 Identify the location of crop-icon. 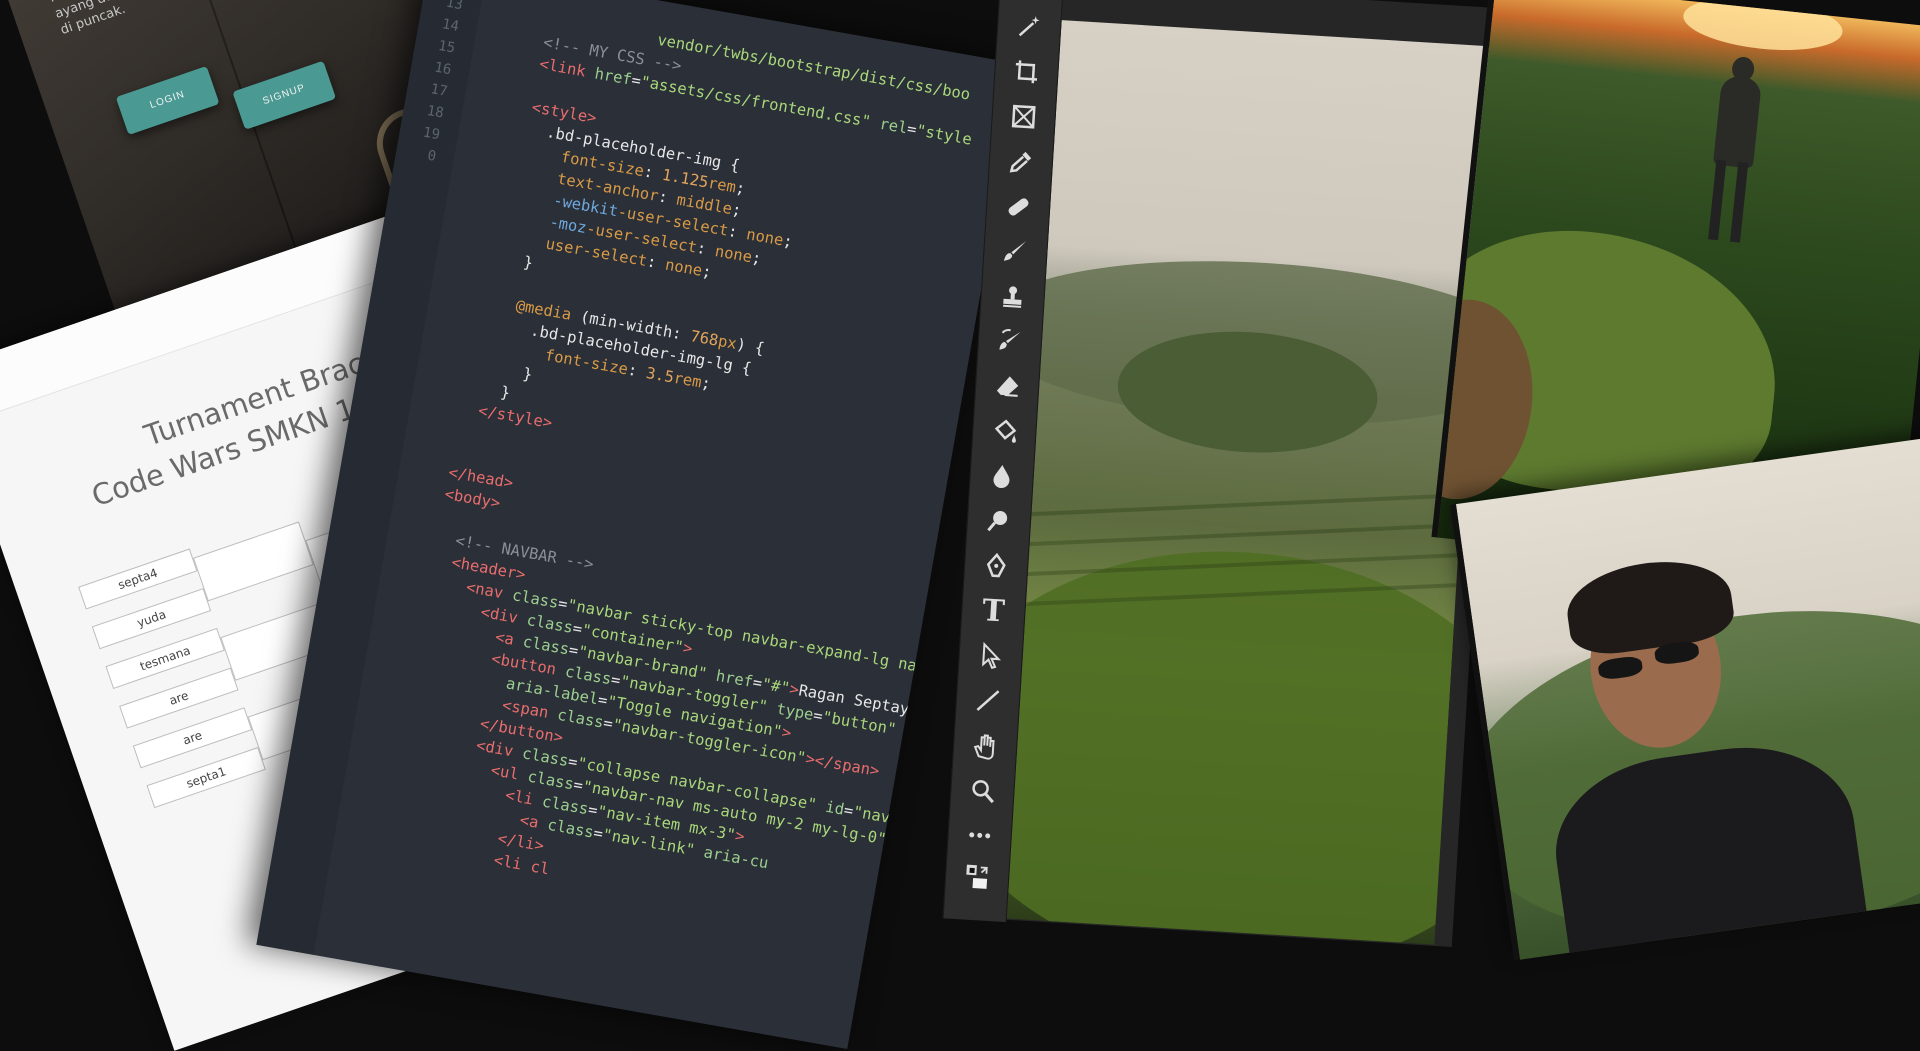
(1026, 72).